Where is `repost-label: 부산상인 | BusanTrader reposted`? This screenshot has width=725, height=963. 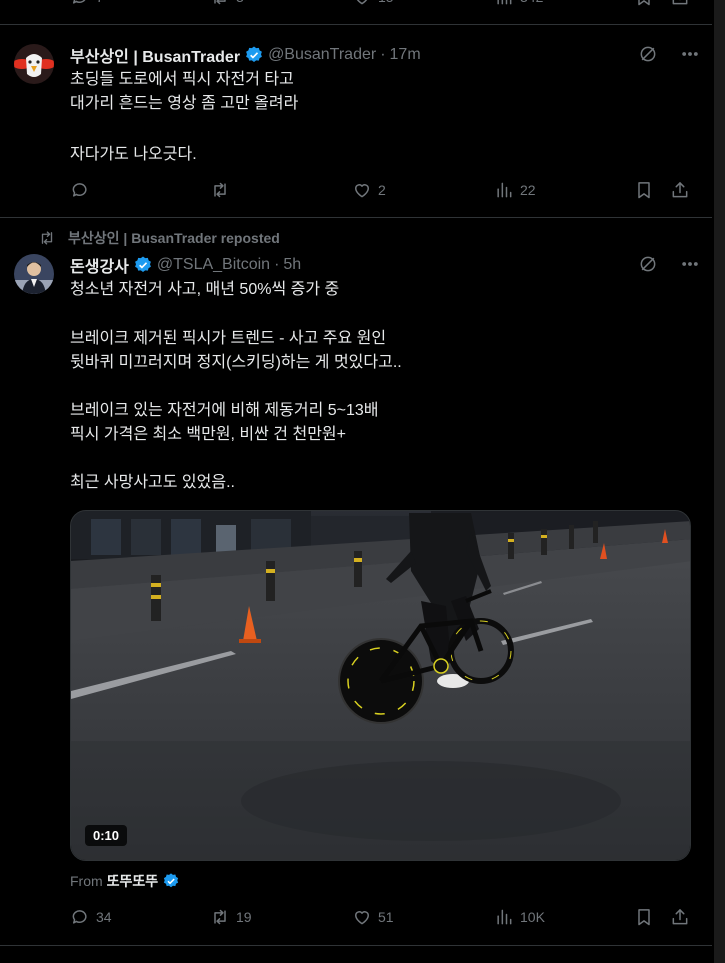
repost-label: 부산상인 | BusanTrader reposted is located at coordinates (174, 238).